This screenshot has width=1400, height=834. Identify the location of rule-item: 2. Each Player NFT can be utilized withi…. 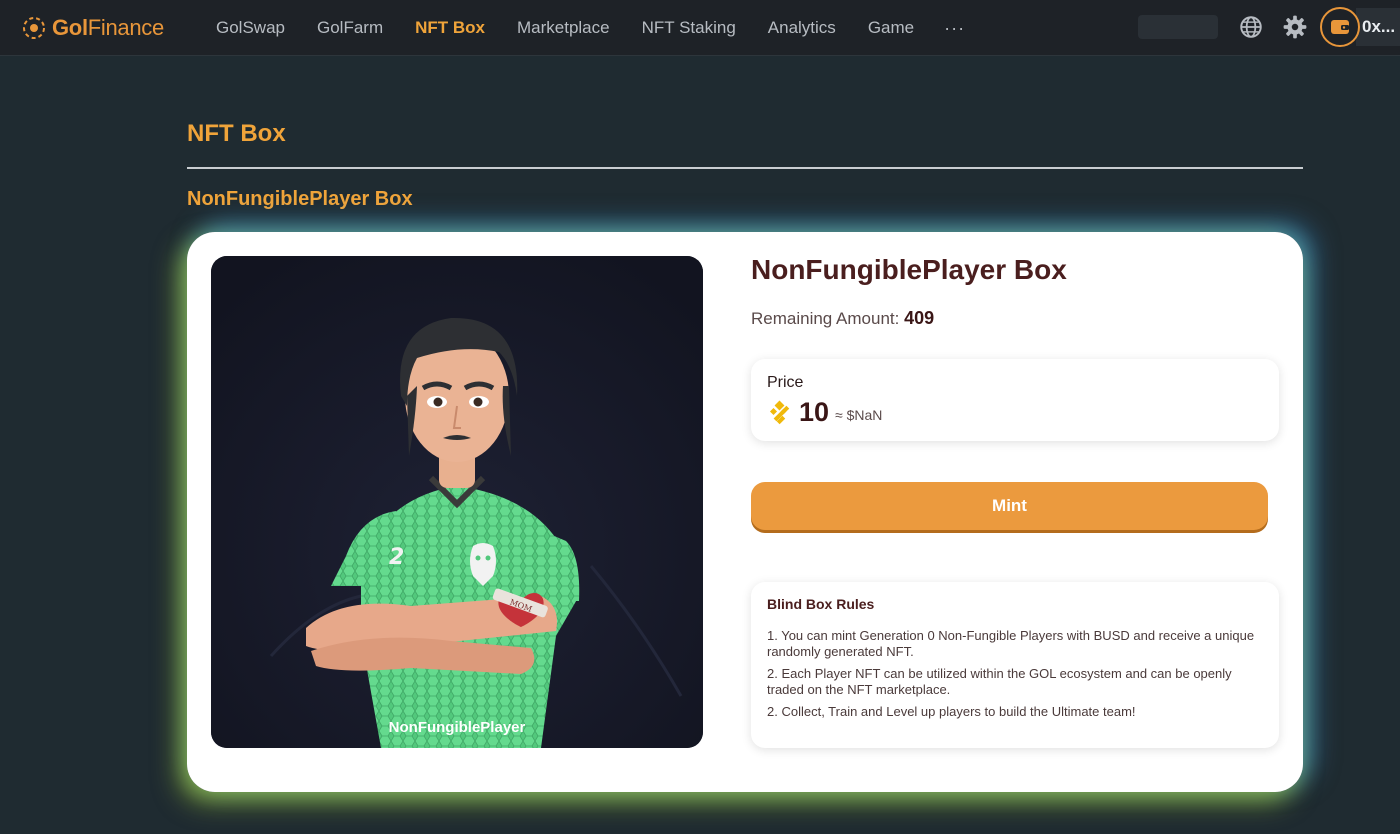
(999, 681).